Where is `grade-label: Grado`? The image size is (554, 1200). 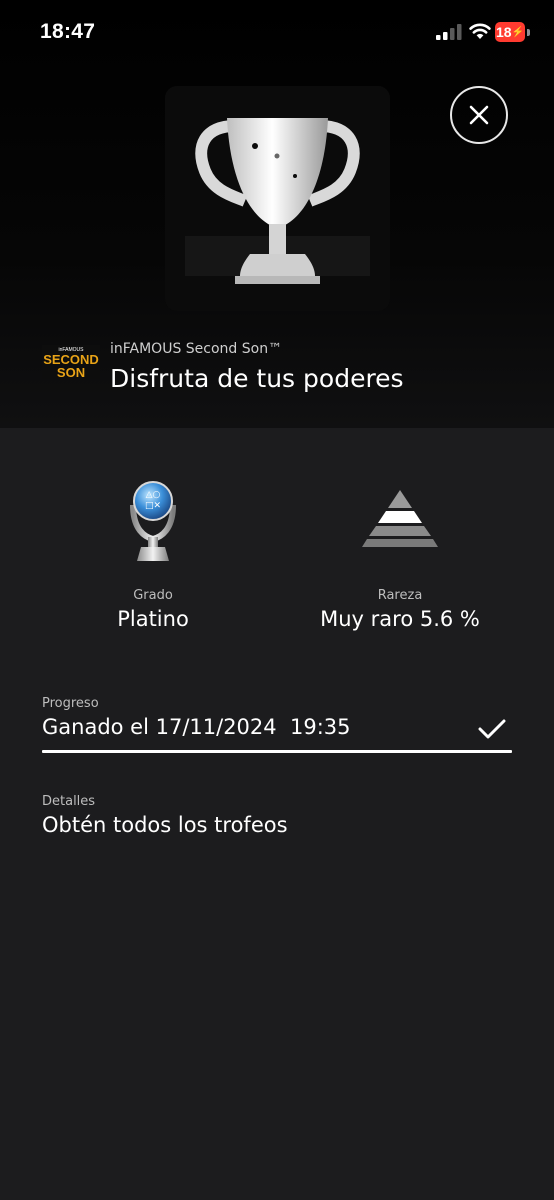
grade-label: Grado is located at coordinates (153, 595).